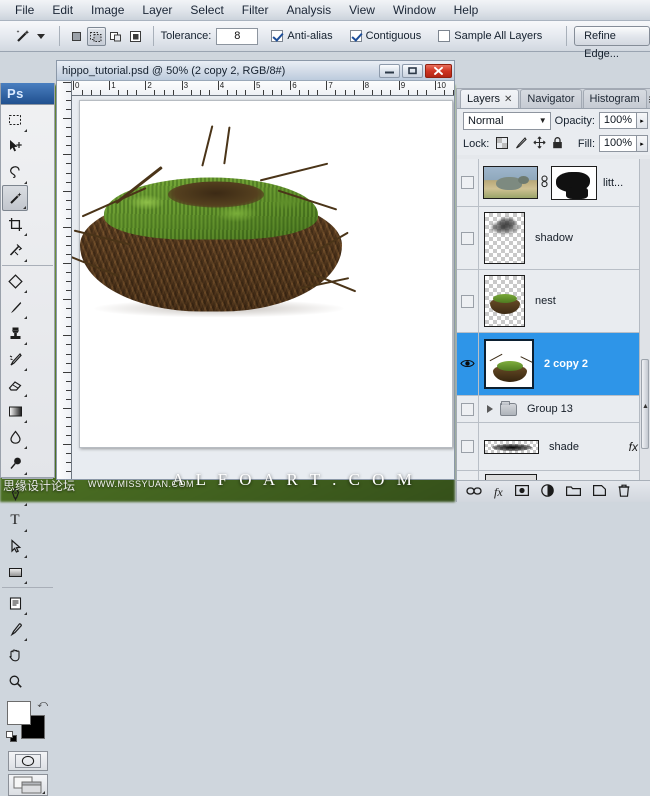  I want to click on contiguous-checkbox: Contiguous, so click(388, 36).